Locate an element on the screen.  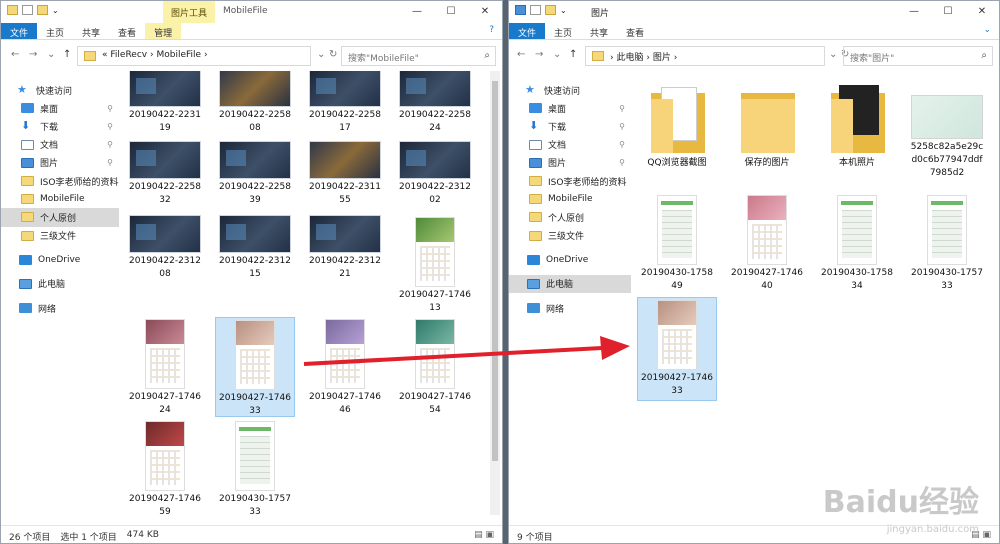
tab-manage: 管理 is located at coordinates (163, 31).